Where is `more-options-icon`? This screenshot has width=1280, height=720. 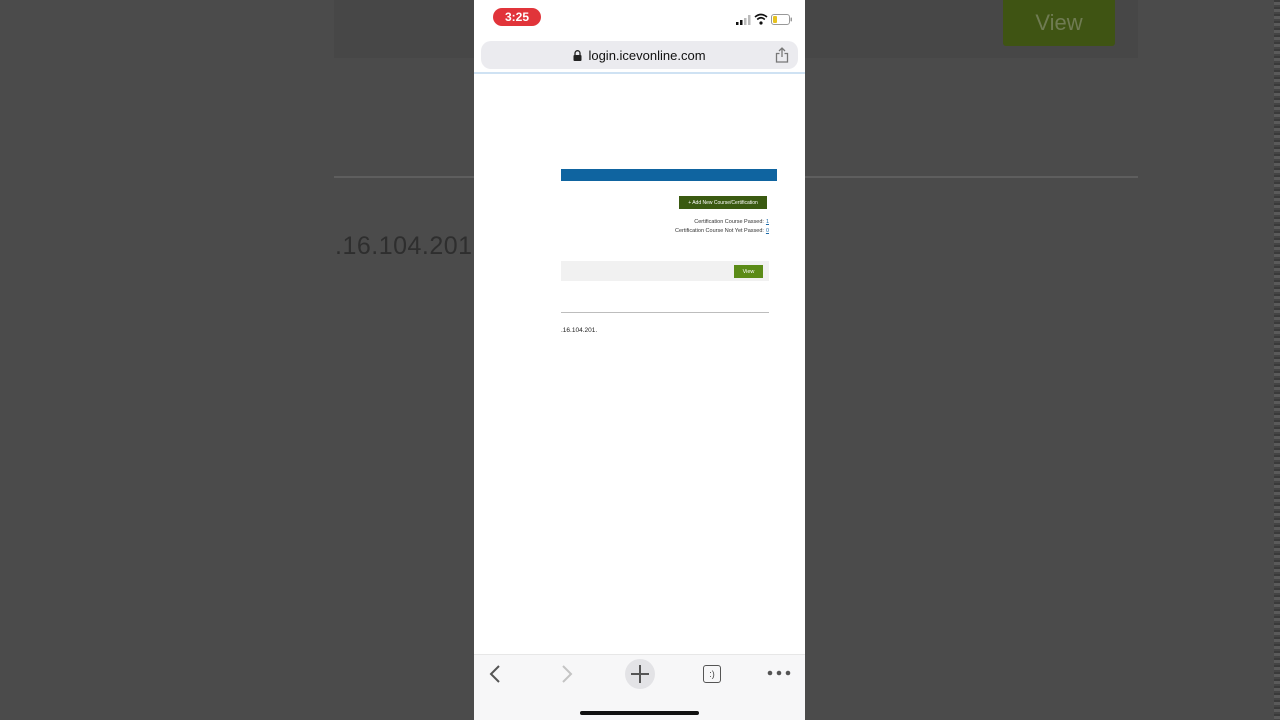
more-options-icon is located at coordinates (779, 673).